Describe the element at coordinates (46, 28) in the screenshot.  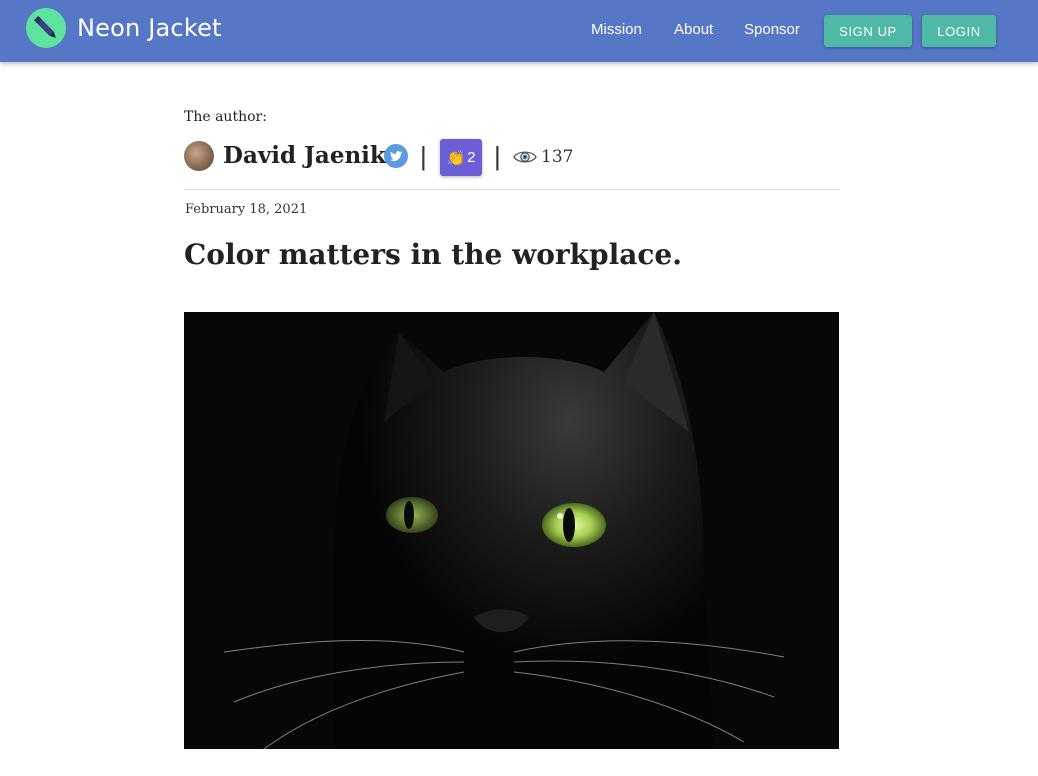
I see `pen-logo-icon` at that location.